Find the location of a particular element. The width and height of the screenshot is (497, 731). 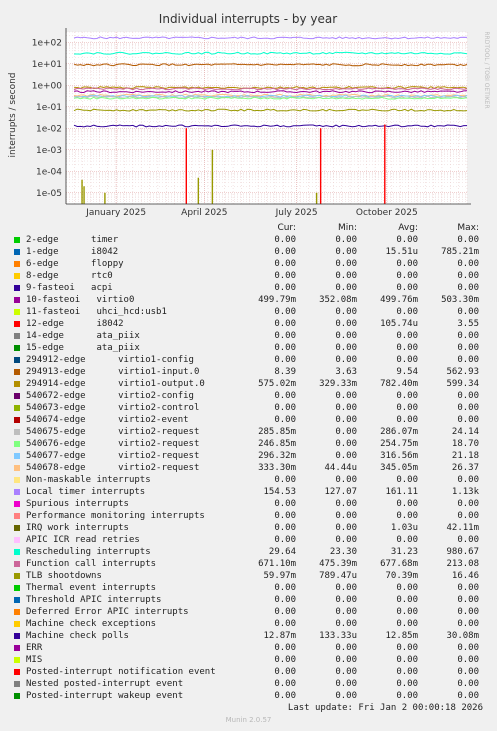

legend-series-name: 2-edge timer is located at coordinates (72, 240).